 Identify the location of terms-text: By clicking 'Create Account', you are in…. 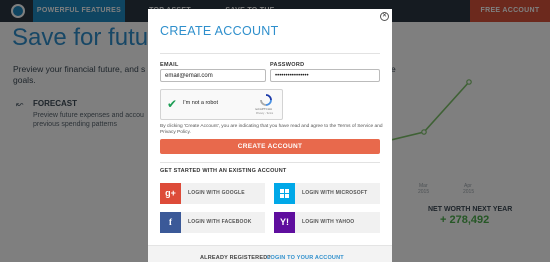
(271, 129).